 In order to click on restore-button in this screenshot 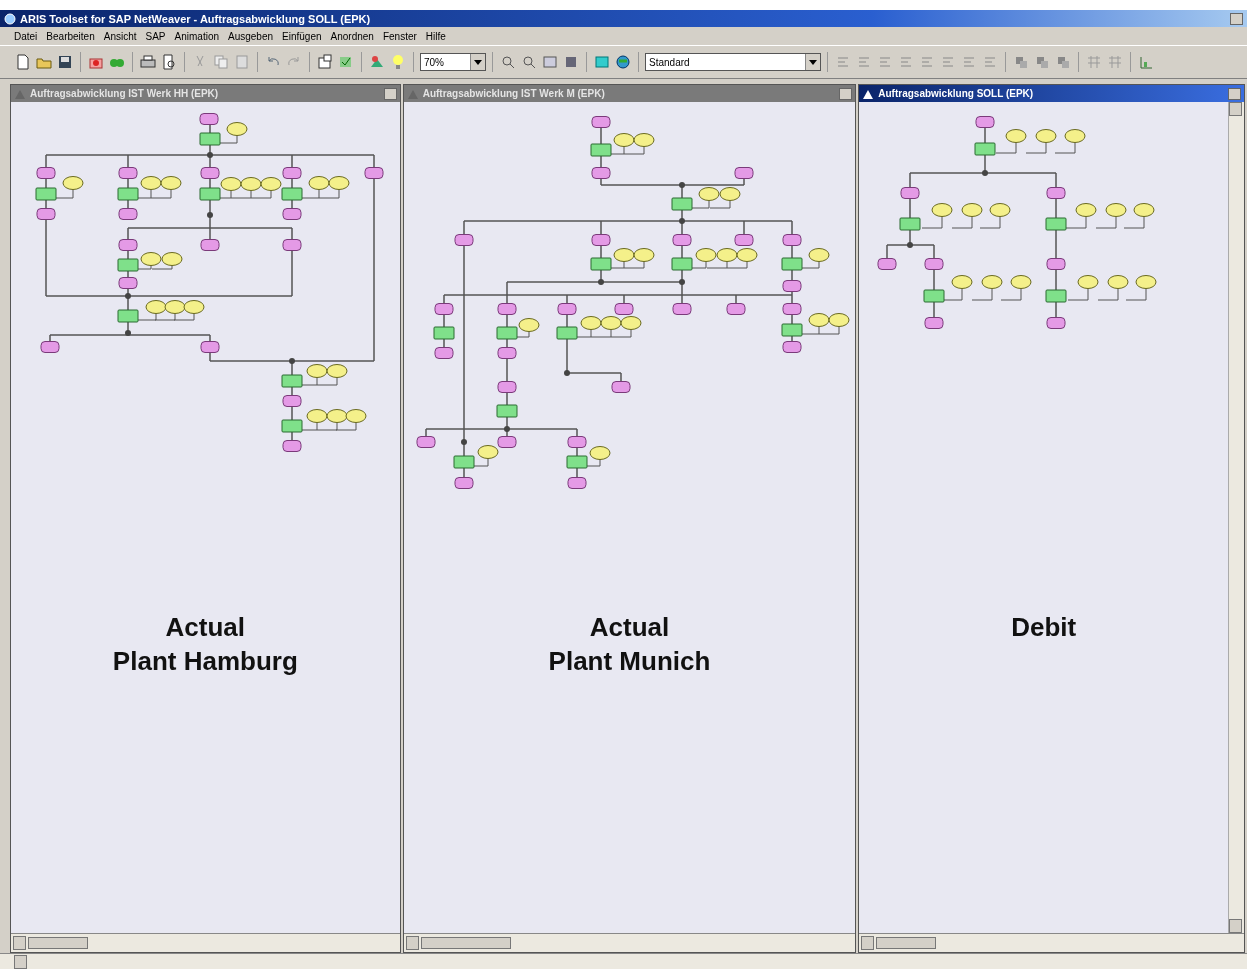, I will do `click(1236, 18)`.